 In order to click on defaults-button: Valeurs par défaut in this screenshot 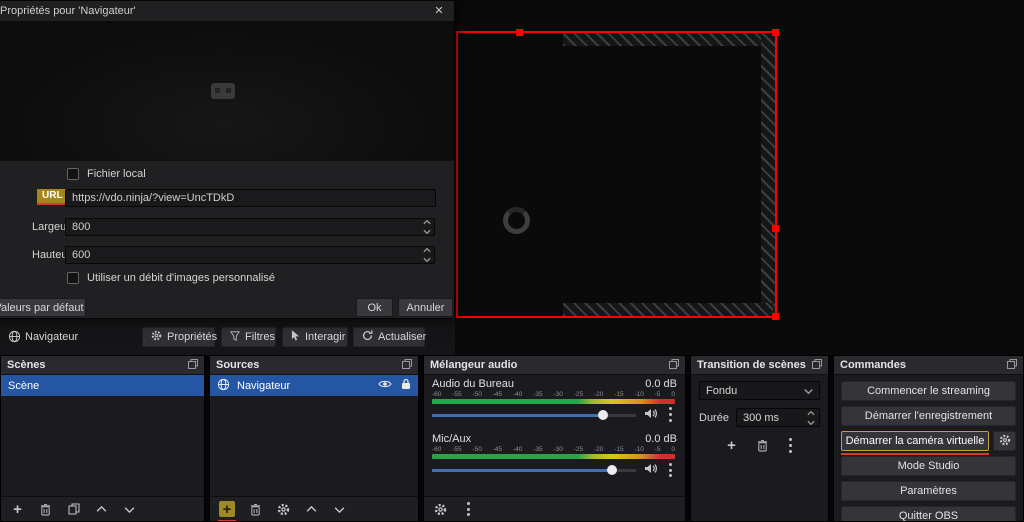, I will do `click(43, 307)`.